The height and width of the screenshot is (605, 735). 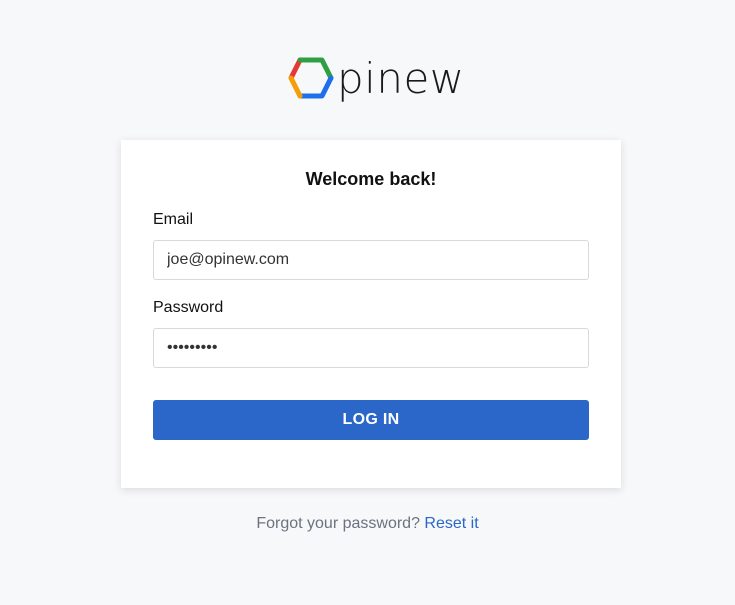 I want to click on email-field, so click(x=371, y=260).